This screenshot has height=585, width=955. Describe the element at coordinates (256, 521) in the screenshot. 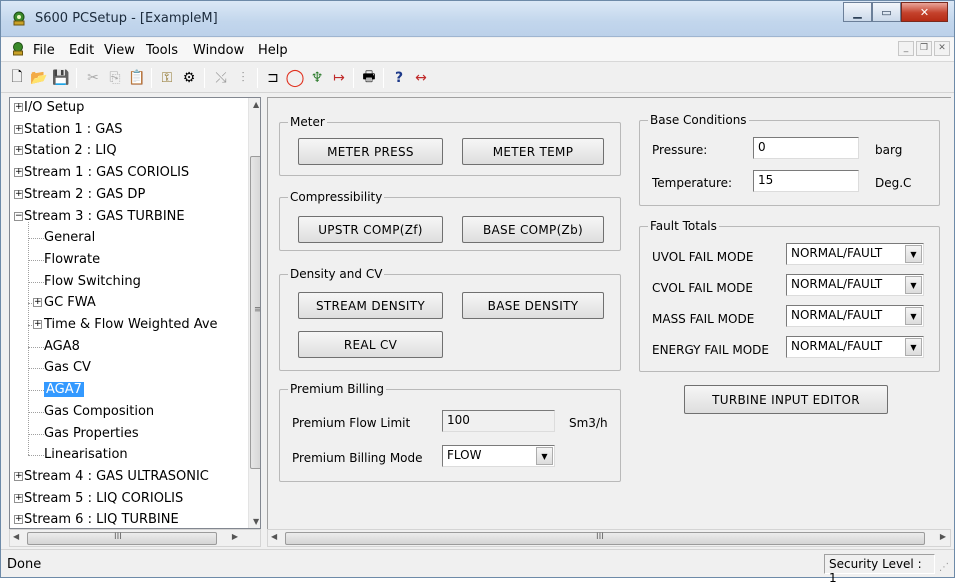

I see `scroll-down-icon: ▼` at that location.